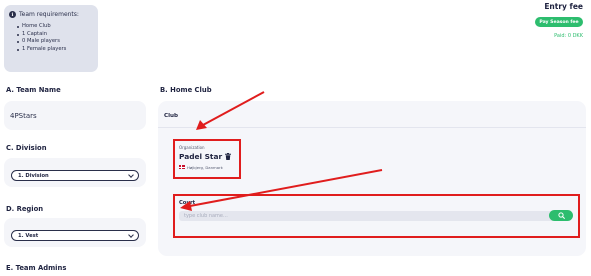 This screenshot has width=591, height=276. I want to click on requirements-title: Team requirements:, so click(49, 14).